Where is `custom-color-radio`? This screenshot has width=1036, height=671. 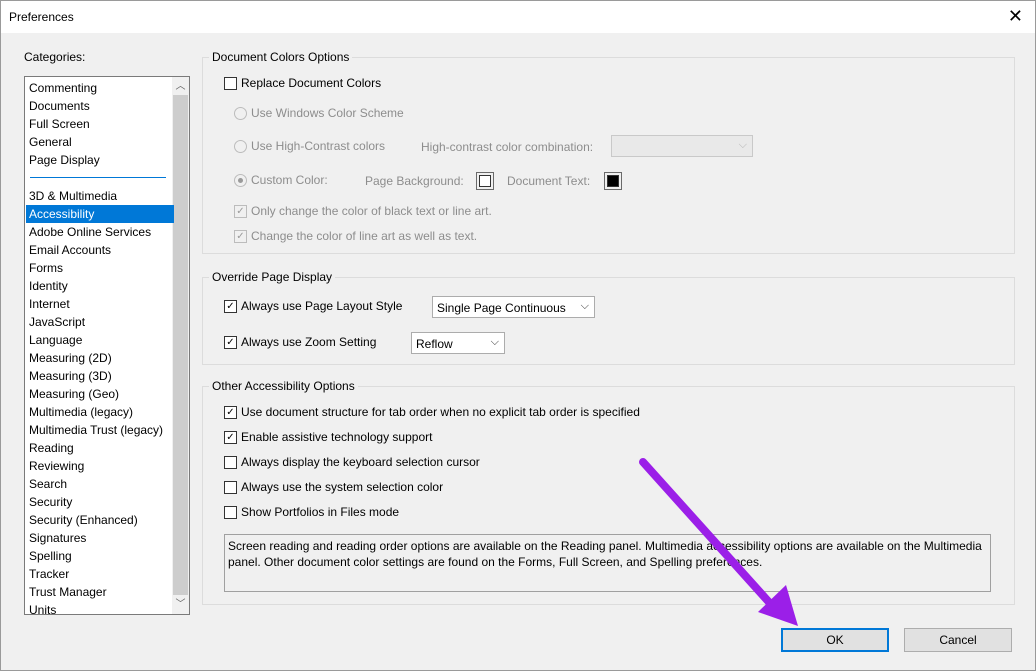 custom-color-radio is located at coordinates (240, 180).